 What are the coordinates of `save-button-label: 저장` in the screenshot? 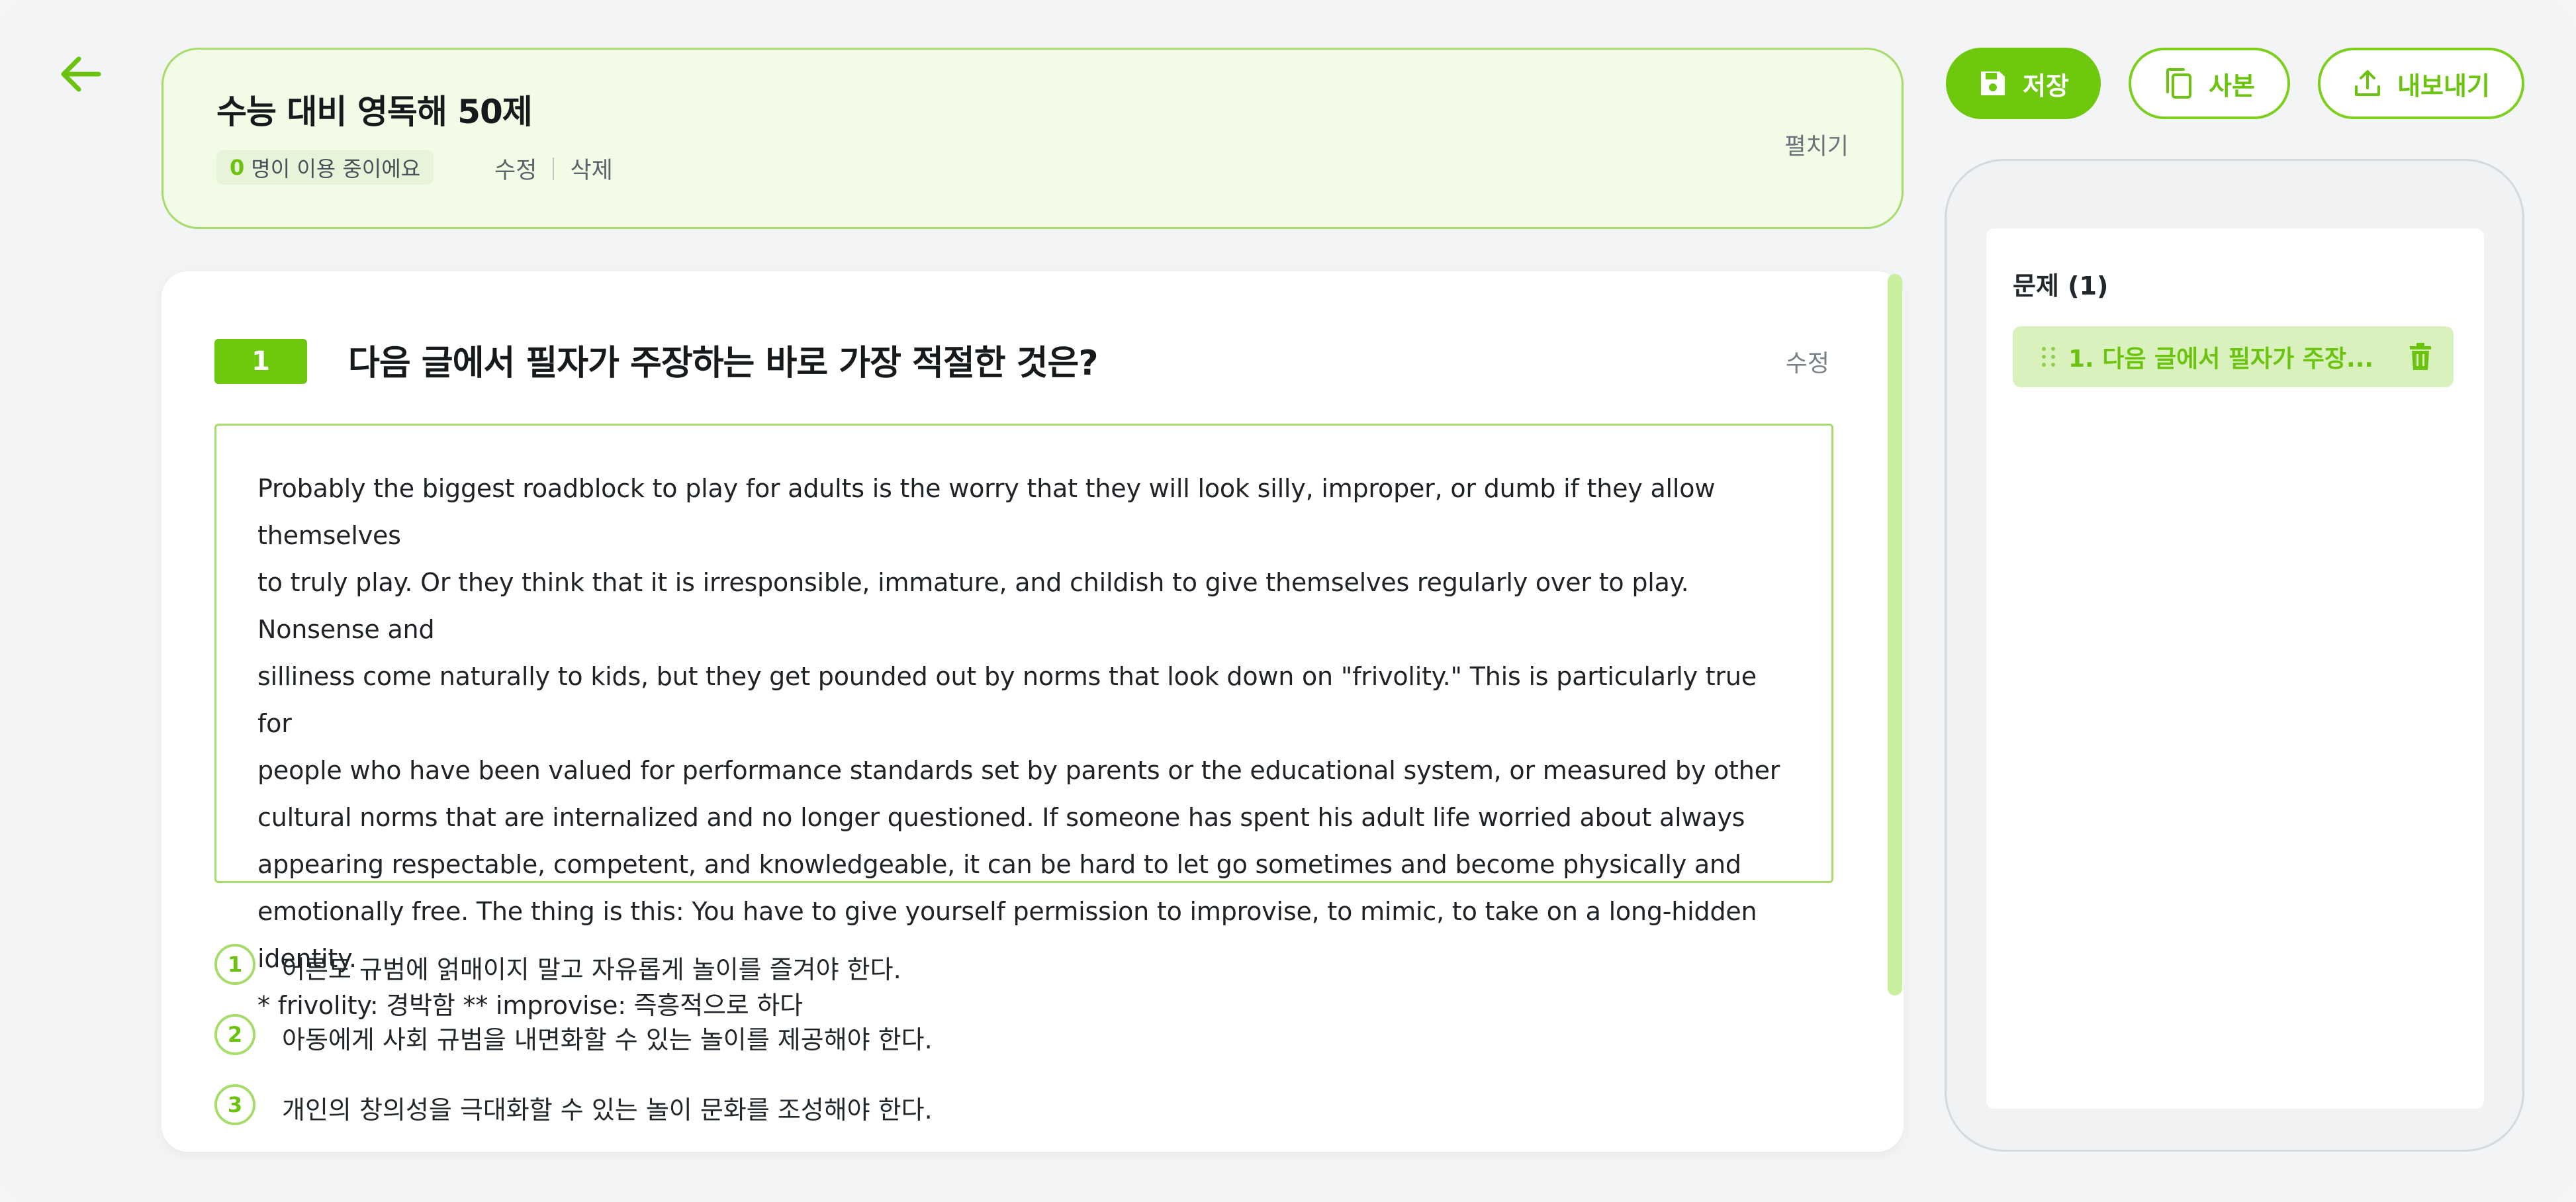 It's located at (2046, 86).